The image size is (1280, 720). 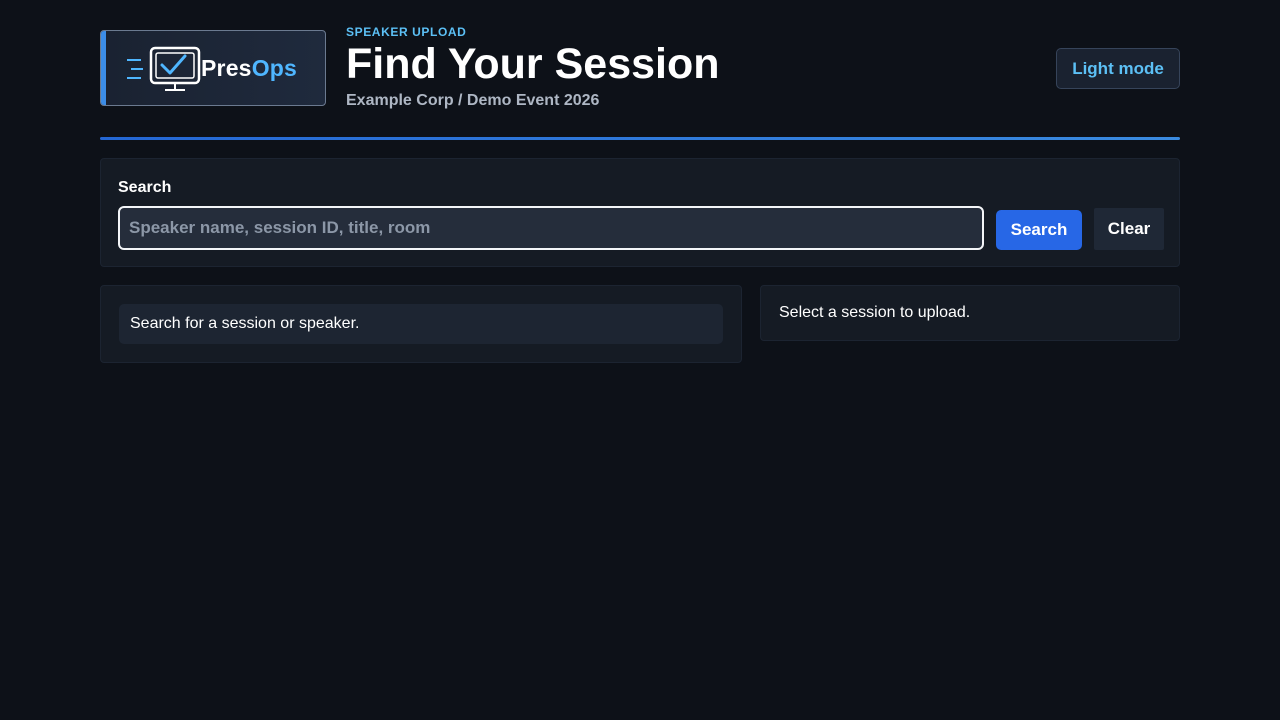 I want to click on results-empty-message: Search for a session or speaker., so click(x=421, y=324).